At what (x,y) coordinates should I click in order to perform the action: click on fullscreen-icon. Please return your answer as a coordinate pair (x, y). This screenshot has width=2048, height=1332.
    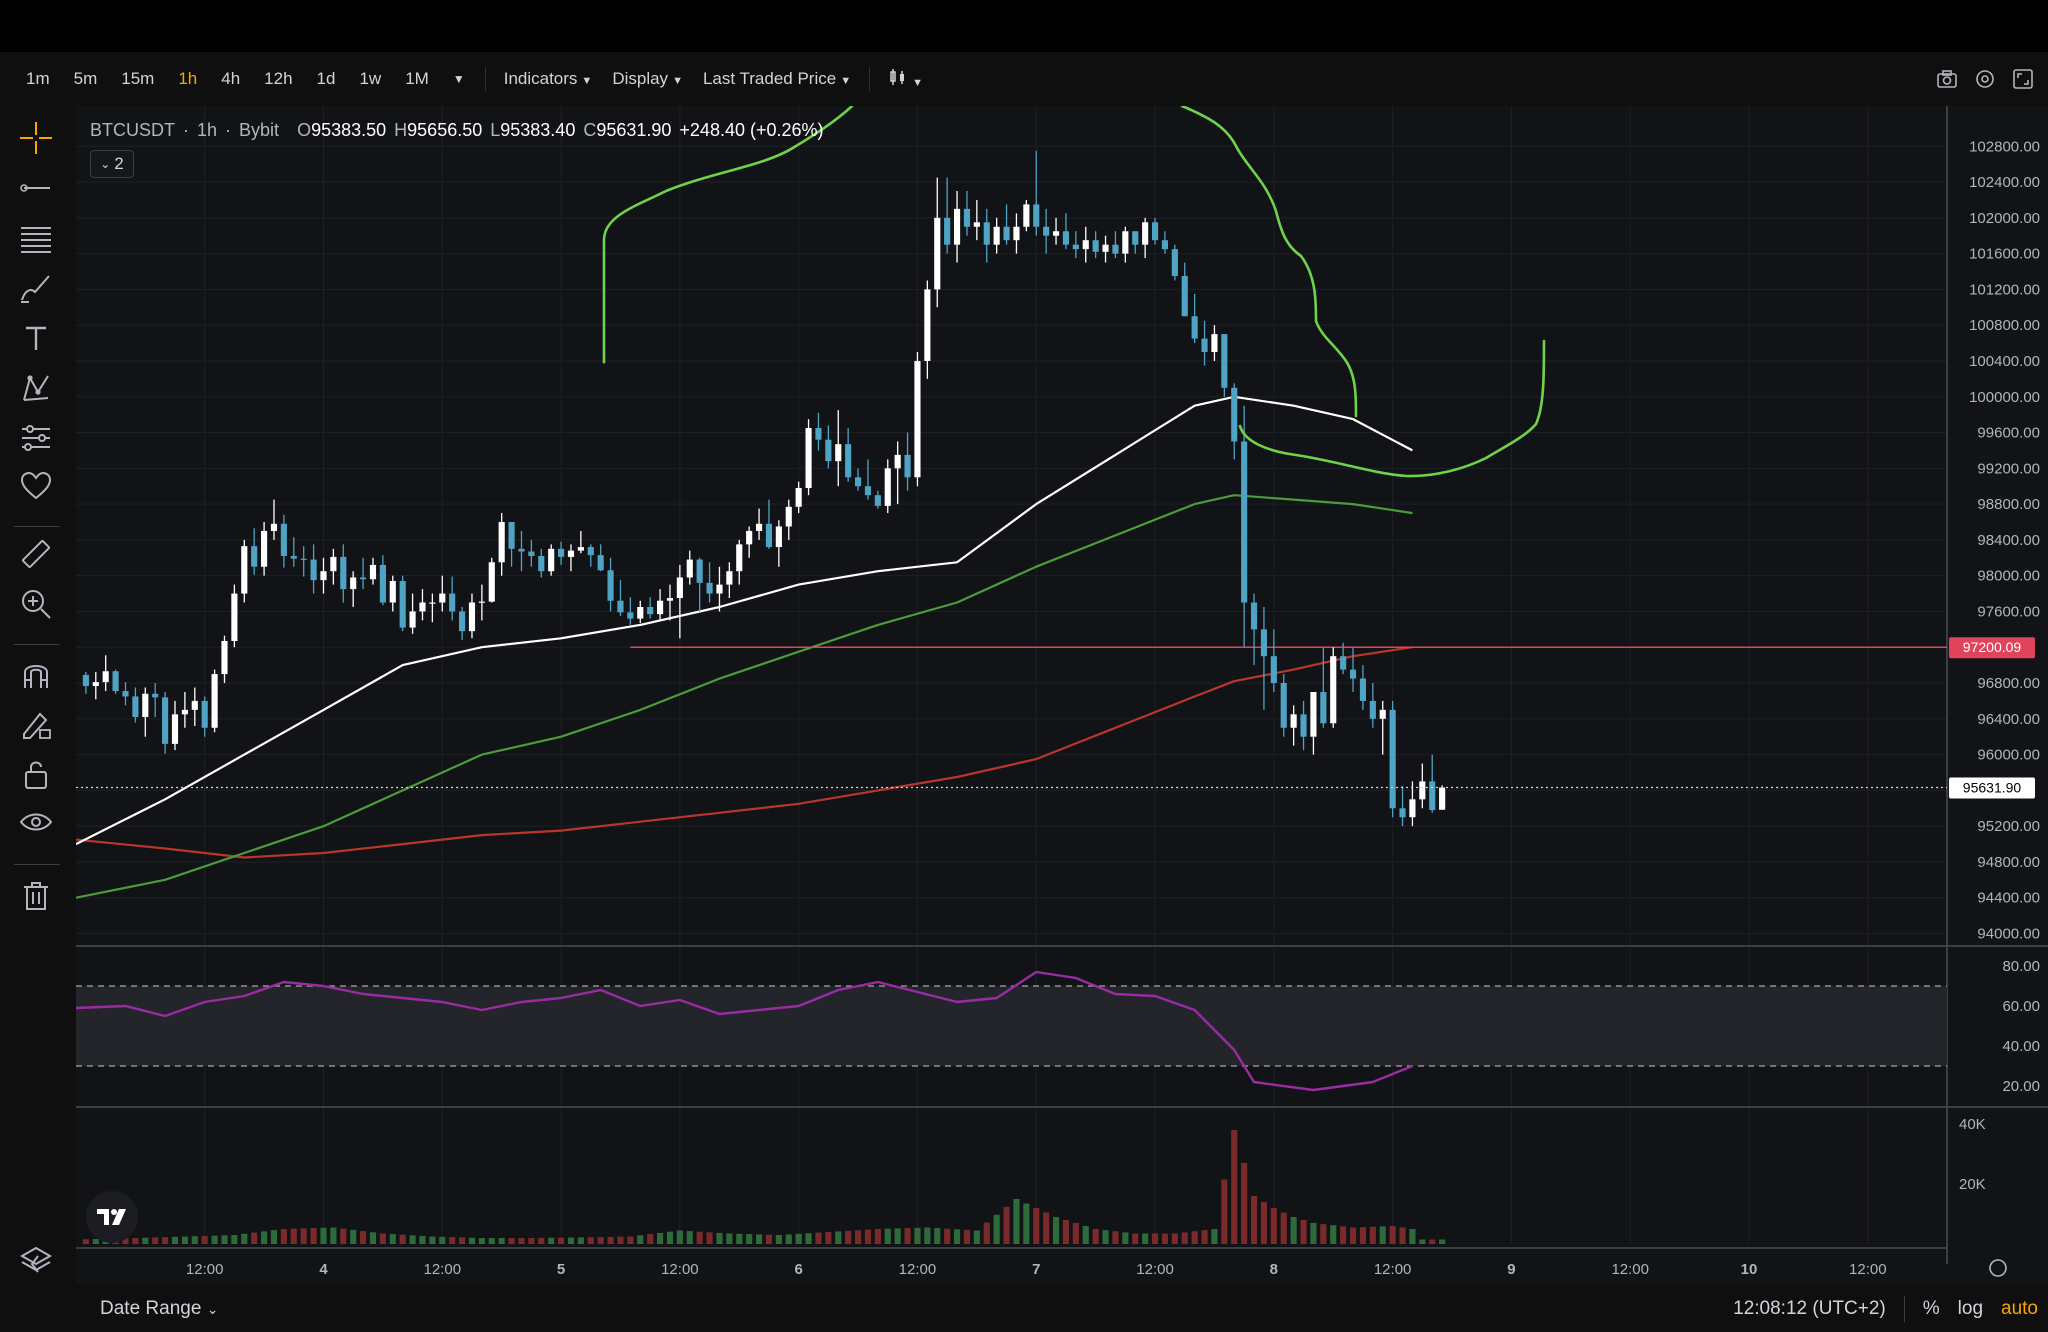
    Looking at the image, I should click on (2023, 79).